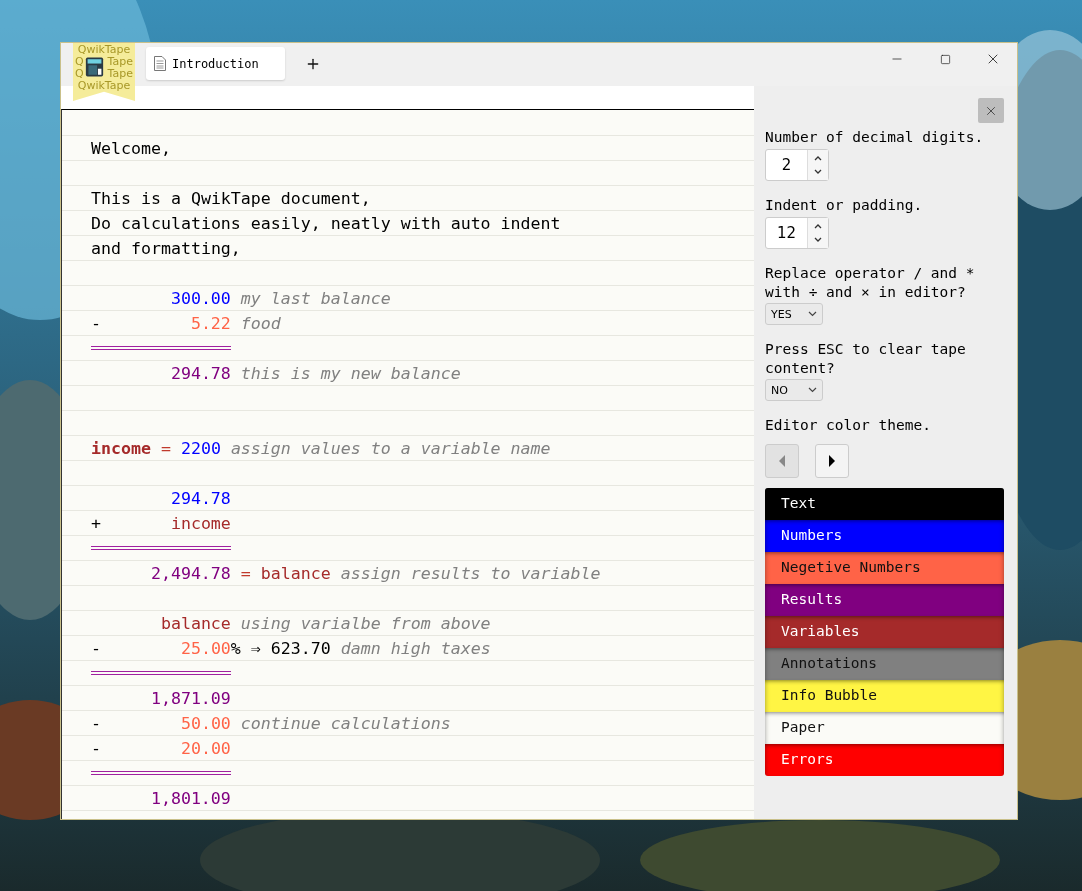 The width and height of the screenshot is (1082, 891). What do you see at coordinates (255, 648) in the screenshot?
I see `tape-text: ⇒` at bounding box center [255, 648].